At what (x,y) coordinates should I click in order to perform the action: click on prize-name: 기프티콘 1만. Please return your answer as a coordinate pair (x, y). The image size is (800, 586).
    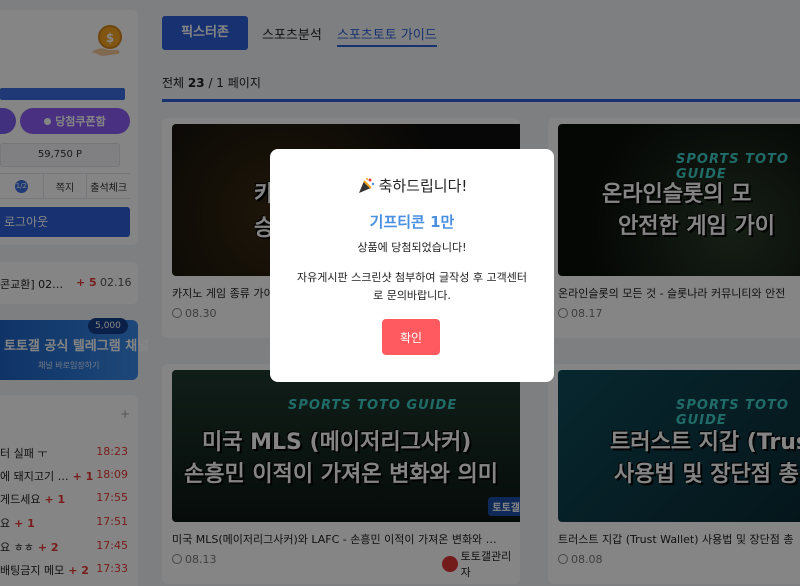
    Looking at the image, I should click on (412, 222).